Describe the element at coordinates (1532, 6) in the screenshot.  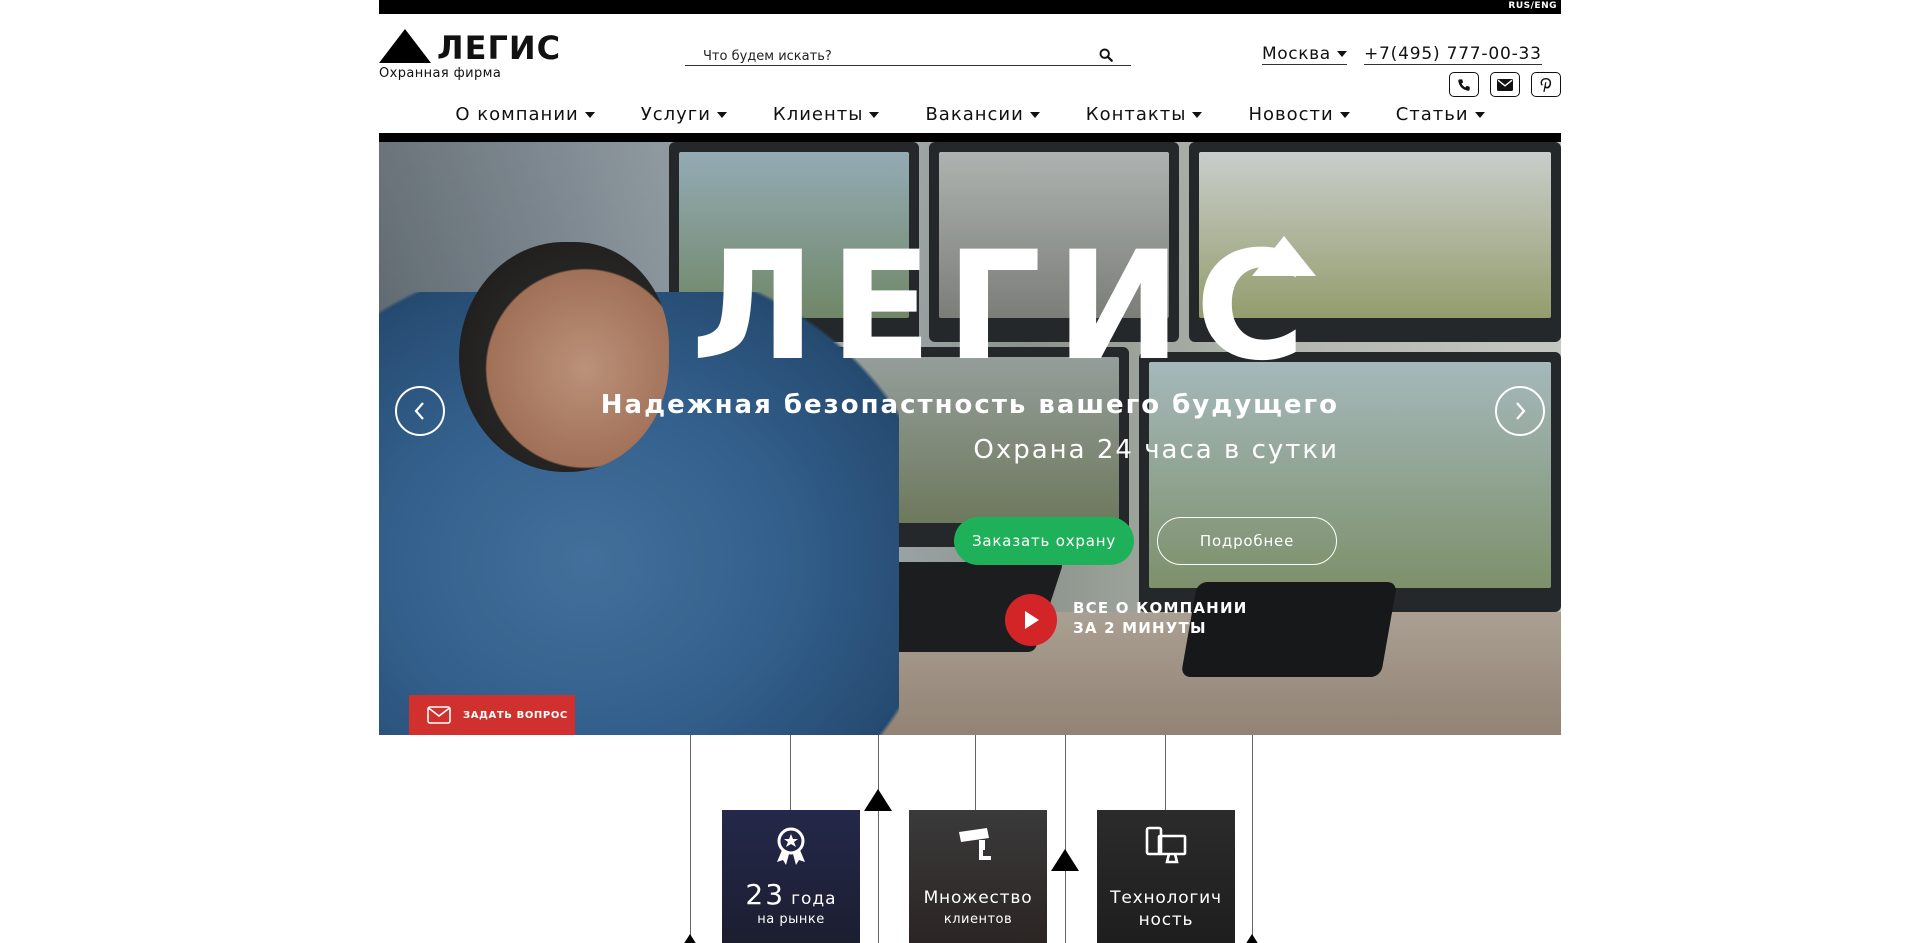
I see `language-switch: RUS/ENG` at that location.